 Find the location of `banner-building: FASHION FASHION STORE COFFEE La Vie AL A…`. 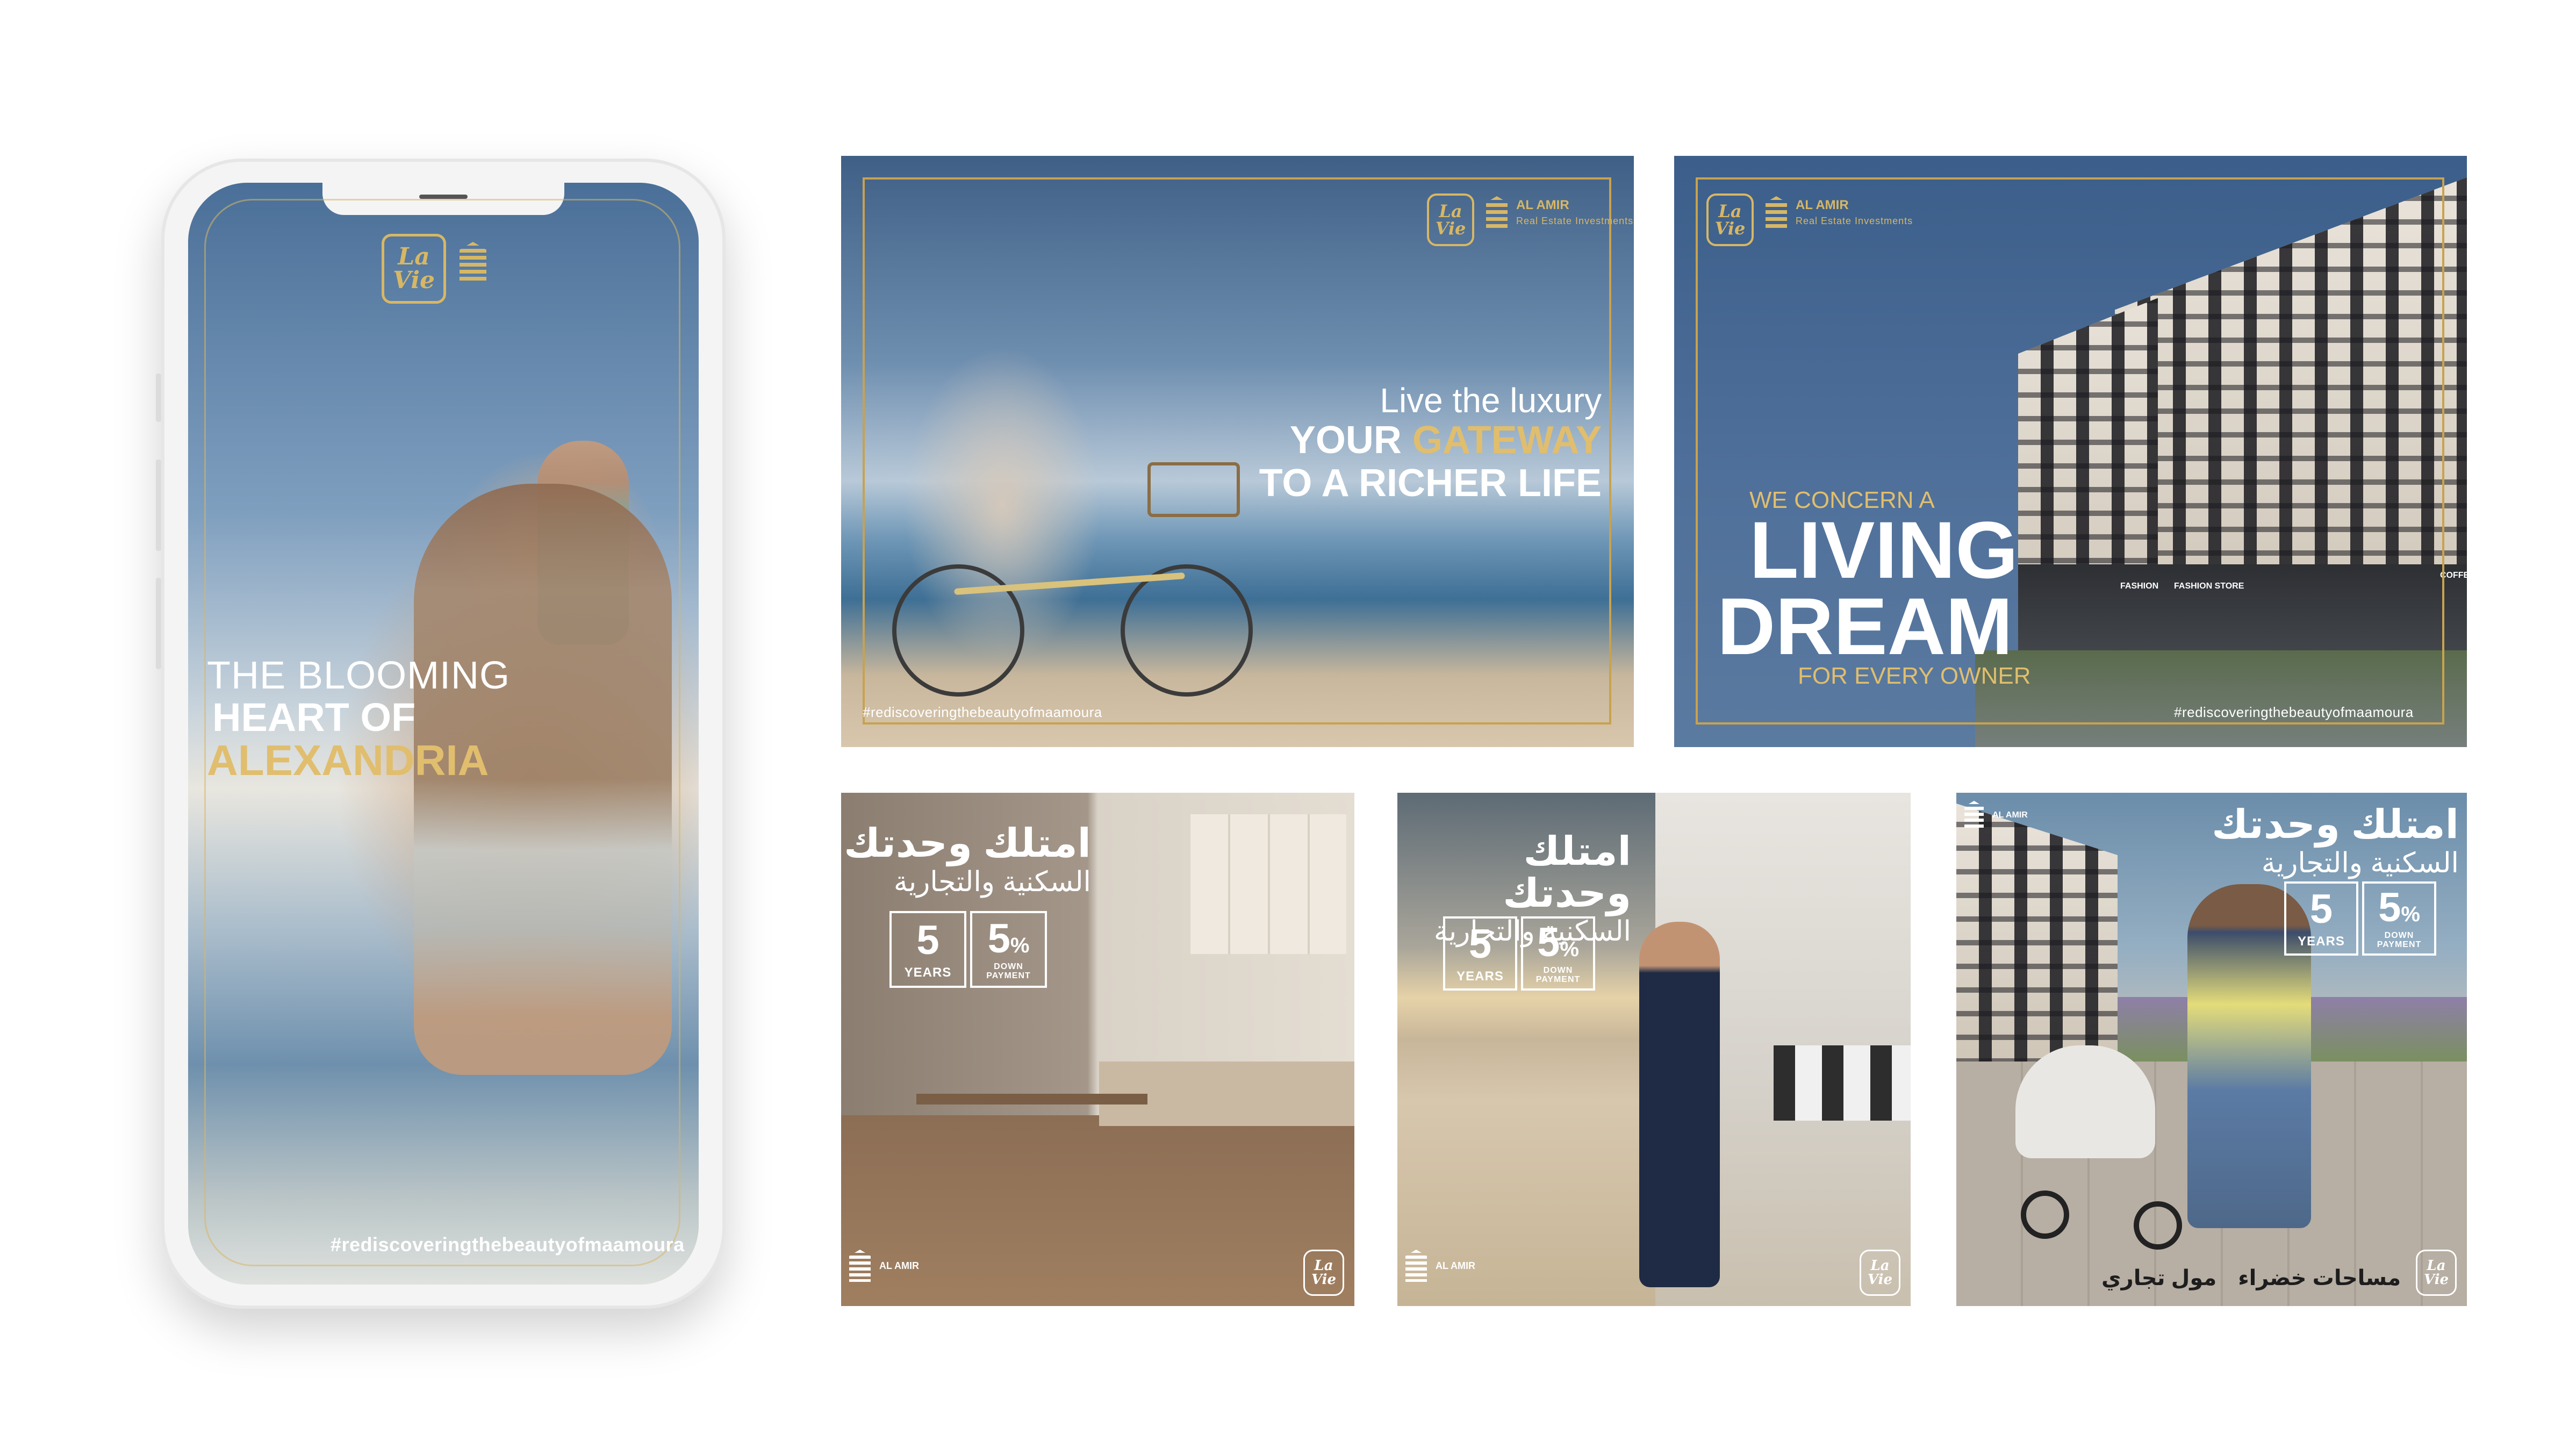

banner-building: FASHION FASHION STORE COFFEE La Vie AL A… is located at coordinates (2070, 452).